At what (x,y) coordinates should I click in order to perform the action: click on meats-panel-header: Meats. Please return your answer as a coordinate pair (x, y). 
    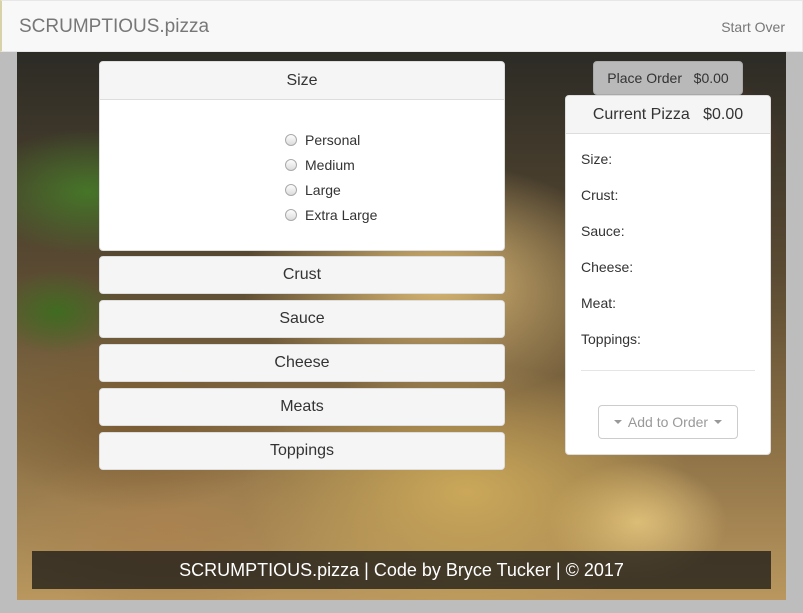
    Looking at the image, I should click on (302, 407).